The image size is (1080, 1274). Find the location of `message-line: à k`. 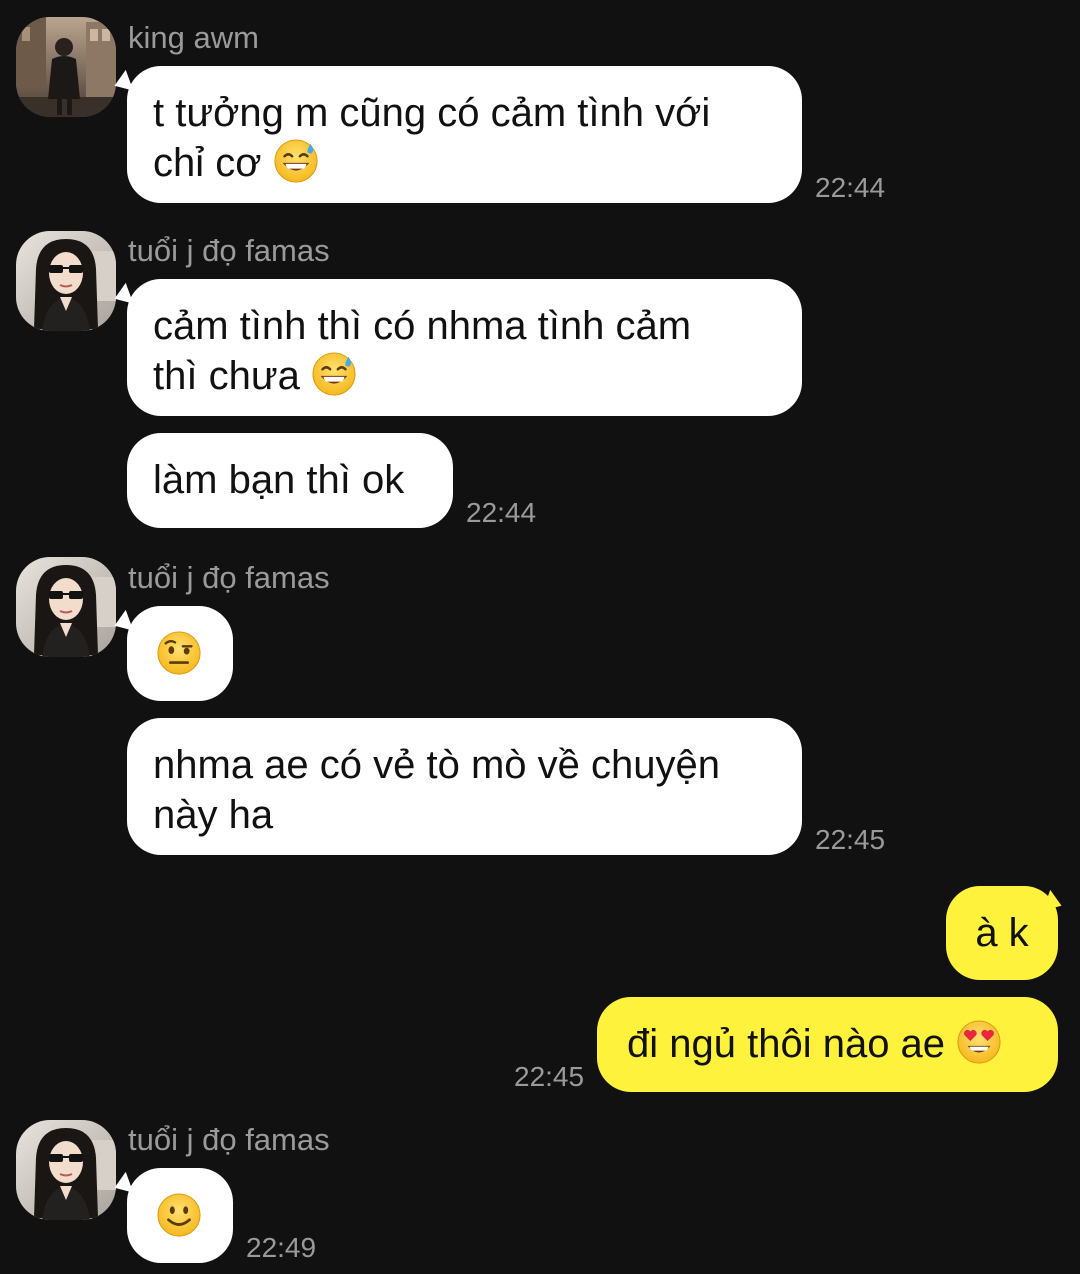

message-line: à k is located at coordinates (1002, 933).